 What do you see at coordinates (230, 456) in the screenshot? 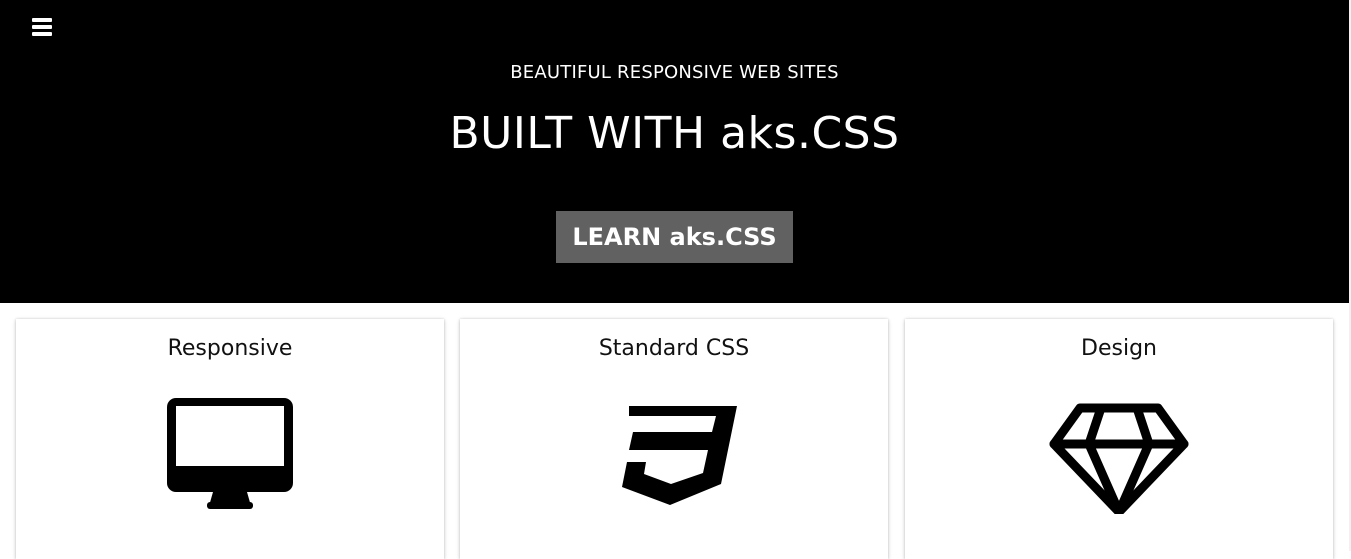
I see `desktop-icon` at bounding box center [230, 456].